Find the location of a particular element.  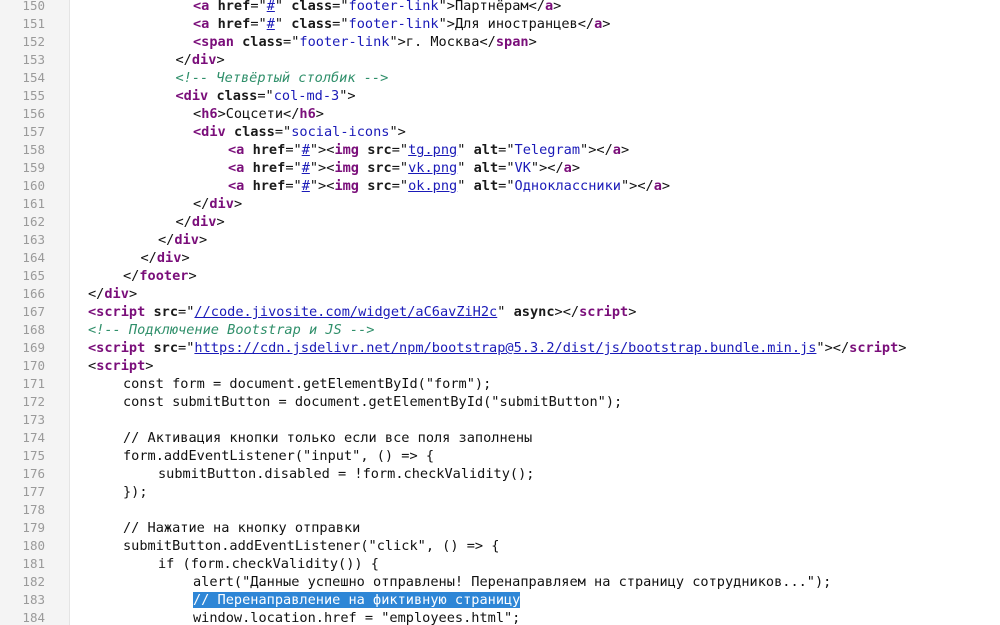

line-number: 160 is located at coordinates (35, 186).